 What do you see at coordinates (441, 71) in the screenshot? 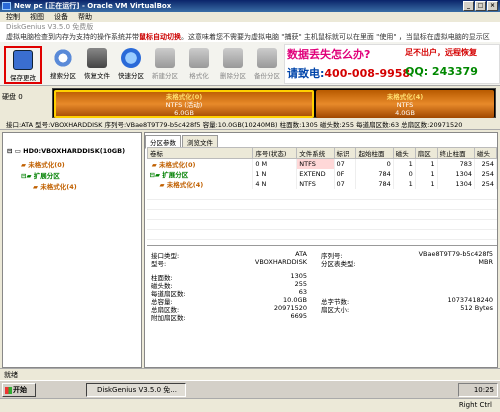
I see `ad-line4: QQ: 243379` at bounding box center [441, 71].